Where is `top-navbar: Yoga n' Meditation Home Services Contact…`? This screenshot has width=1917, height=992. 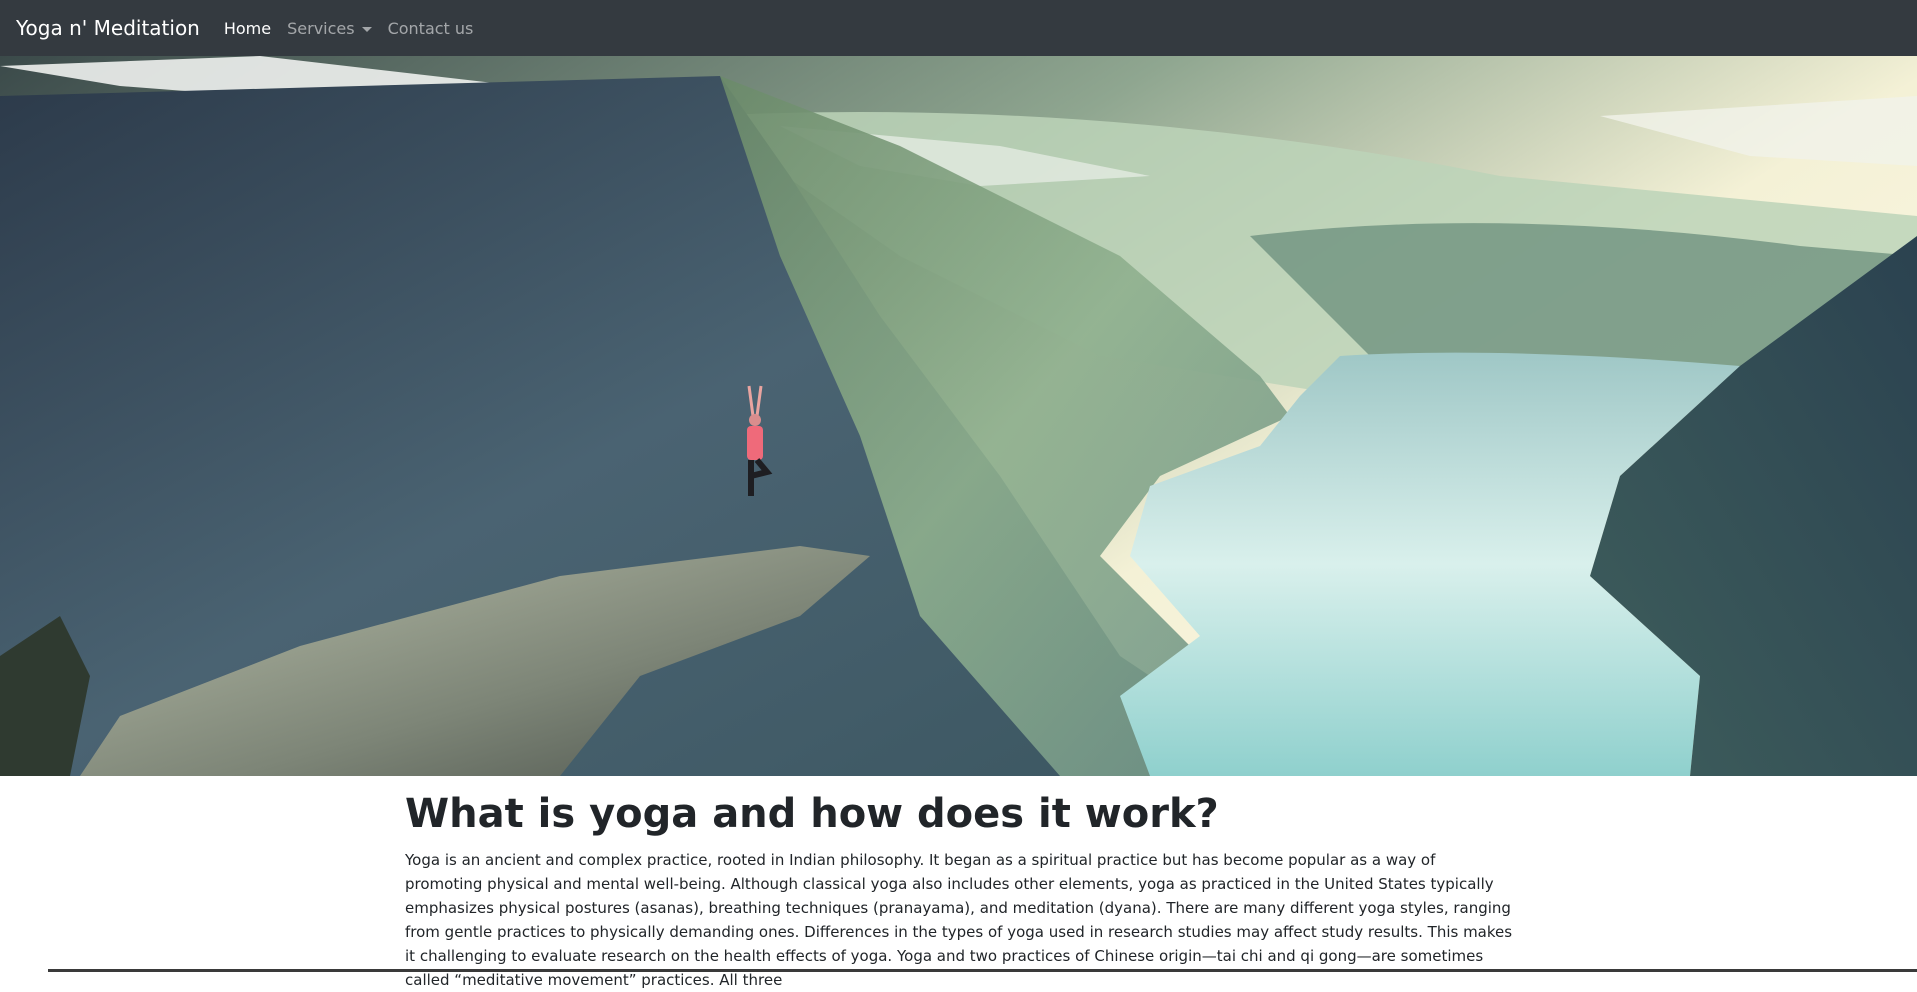
top-navbar: Yoga n' Meditation Home Services Contact… is located at coordinates (958, 28).